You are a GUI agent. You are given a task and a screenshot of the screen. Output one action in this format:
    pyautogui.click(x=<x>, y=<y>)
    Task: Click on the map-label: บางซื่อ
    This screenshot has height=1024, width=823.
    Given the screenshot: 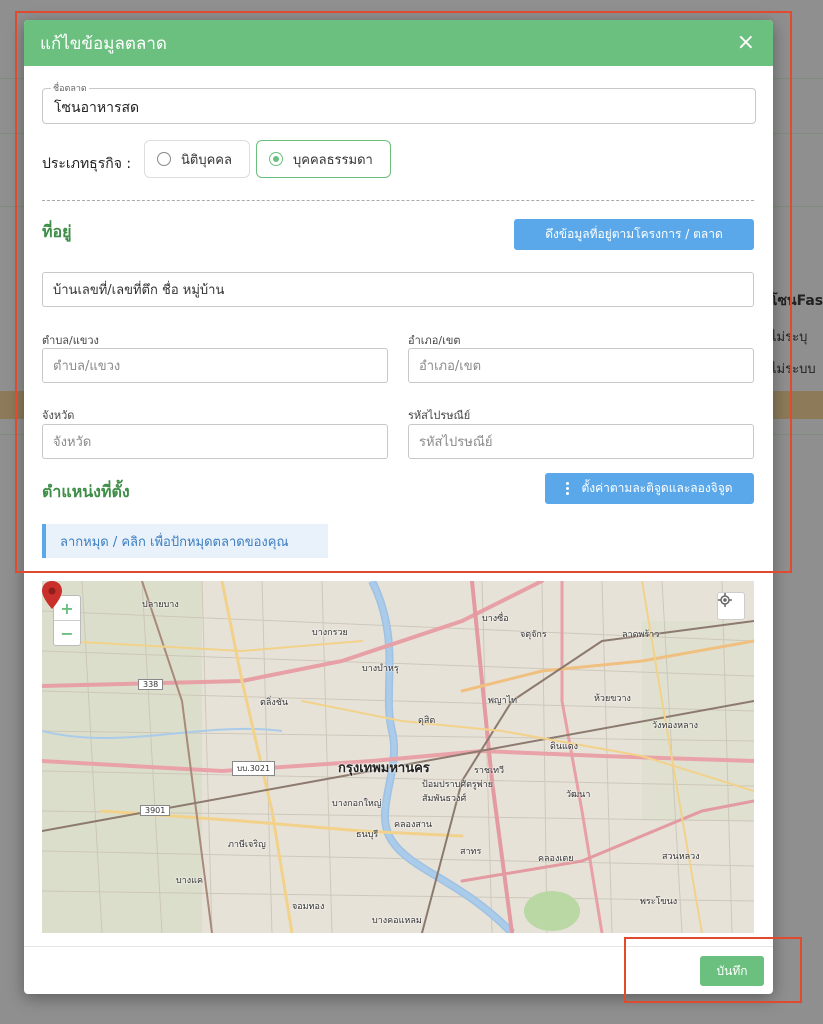 What is the action you would take?
    pyautogui.click(x=495, y=619)
    